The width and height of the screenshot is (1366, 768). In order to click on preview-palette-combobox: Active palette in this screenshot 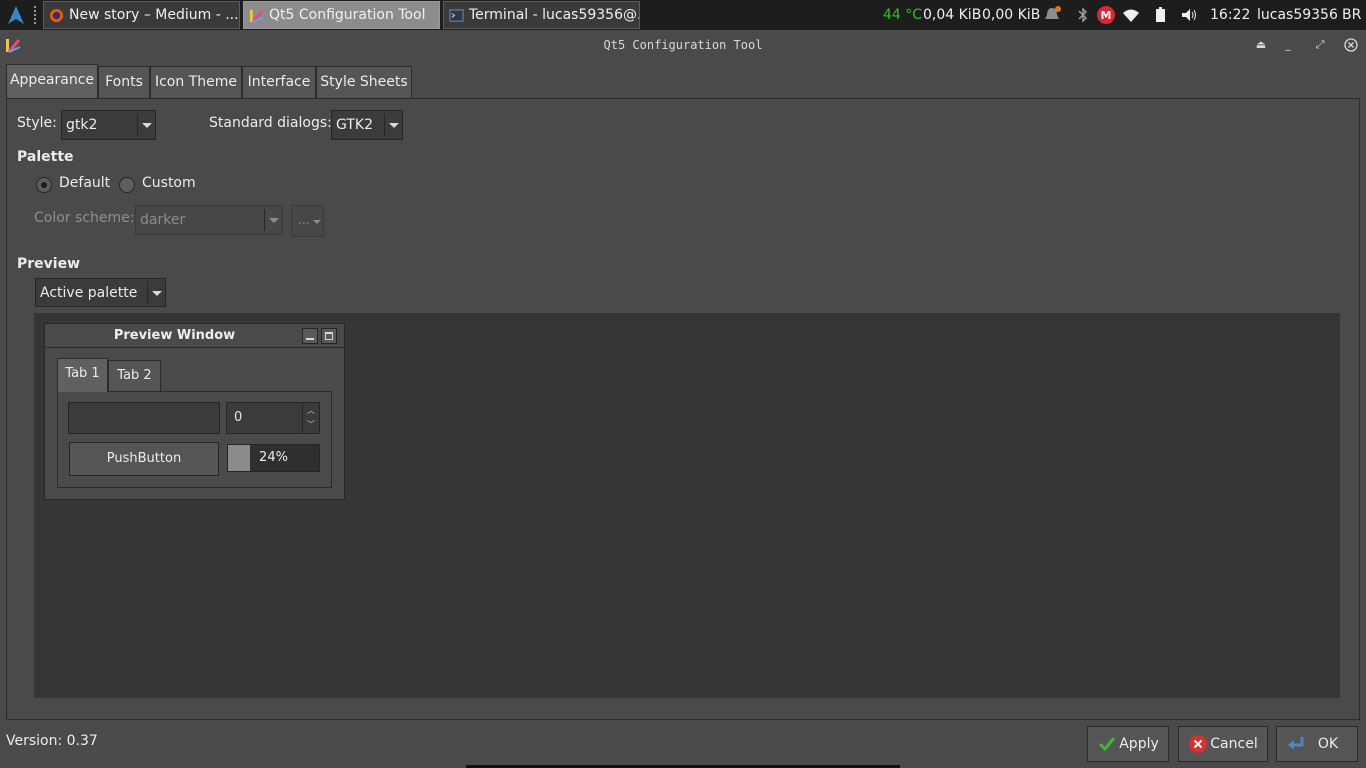, I will do `click(100, 292)`.